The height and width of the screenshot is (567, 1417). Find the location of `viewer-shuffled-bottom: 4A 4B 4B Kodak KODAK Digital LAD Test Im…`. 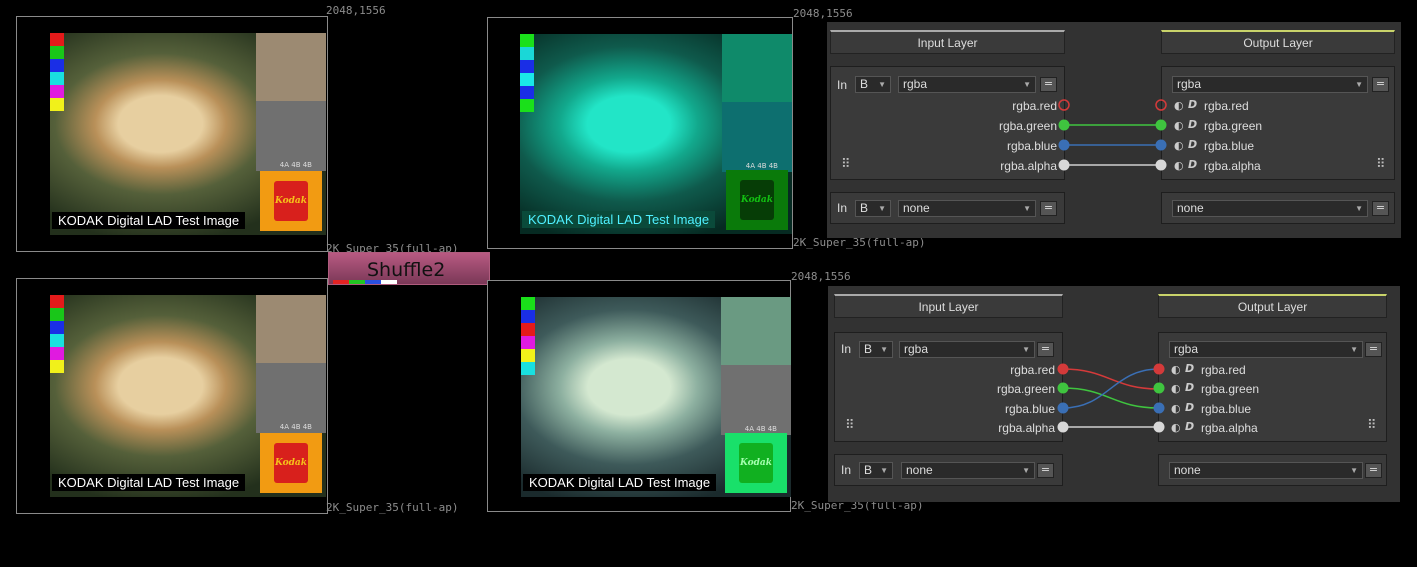

viewer-shuffled-bottom: 4A 4B 4B Kodak KODAK Digital LAD Test Im… is located at coordinates (639, 396).